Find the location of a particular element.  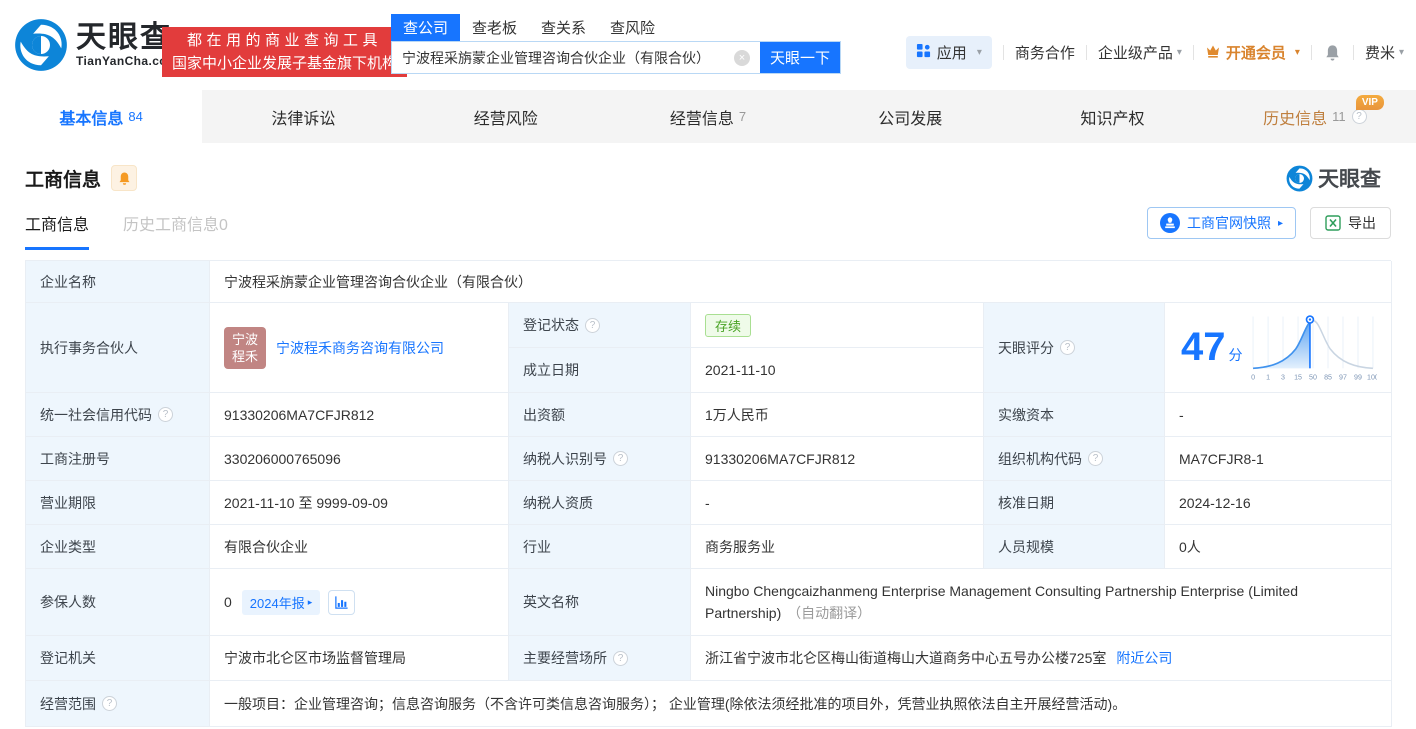

tab-count: 11 is located at coordinates (1339, 116).